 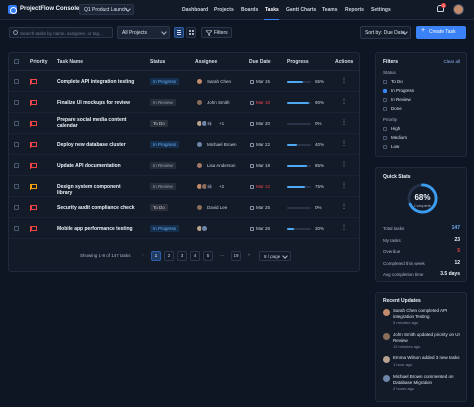 I want to click on task-name: Deploy new database cluster, so click(x=97, y=145).